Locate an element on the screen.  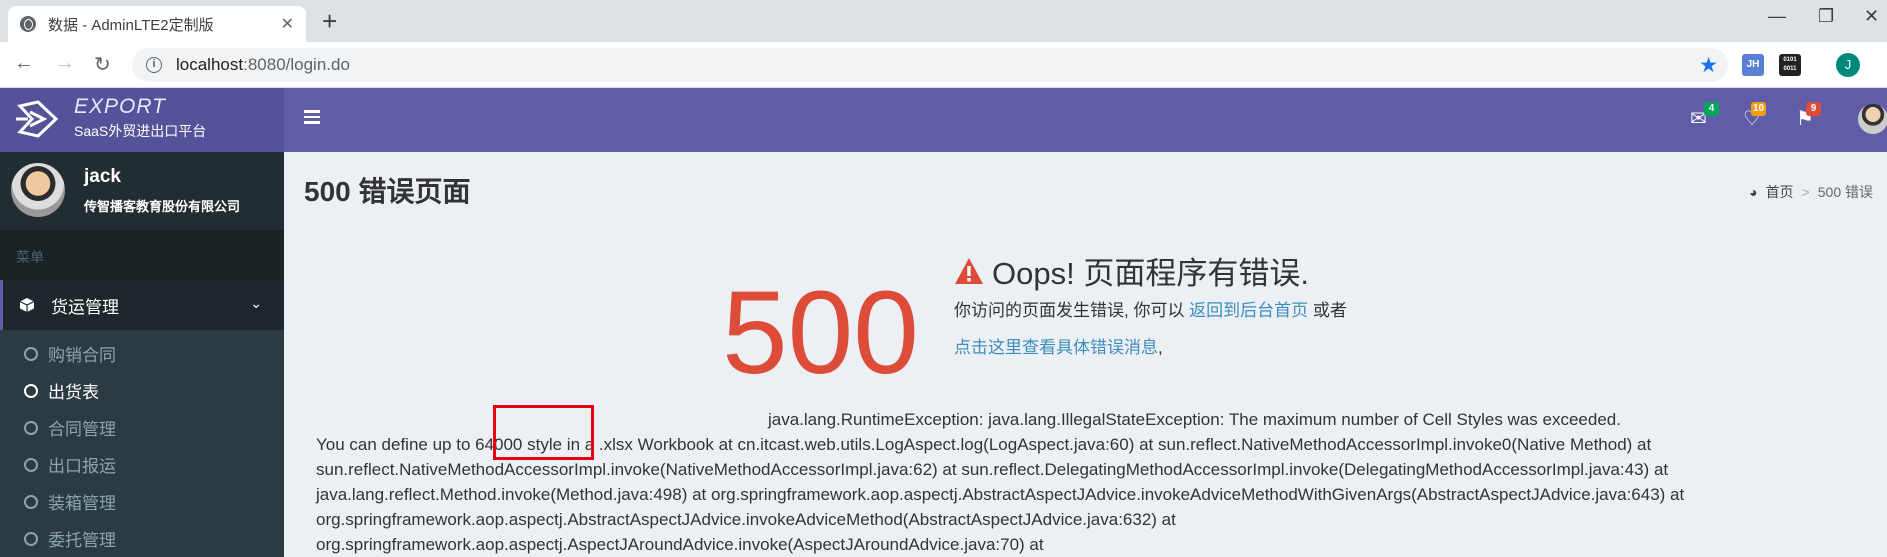
notification-badge: 10 is located at coordinates (1759, 109).